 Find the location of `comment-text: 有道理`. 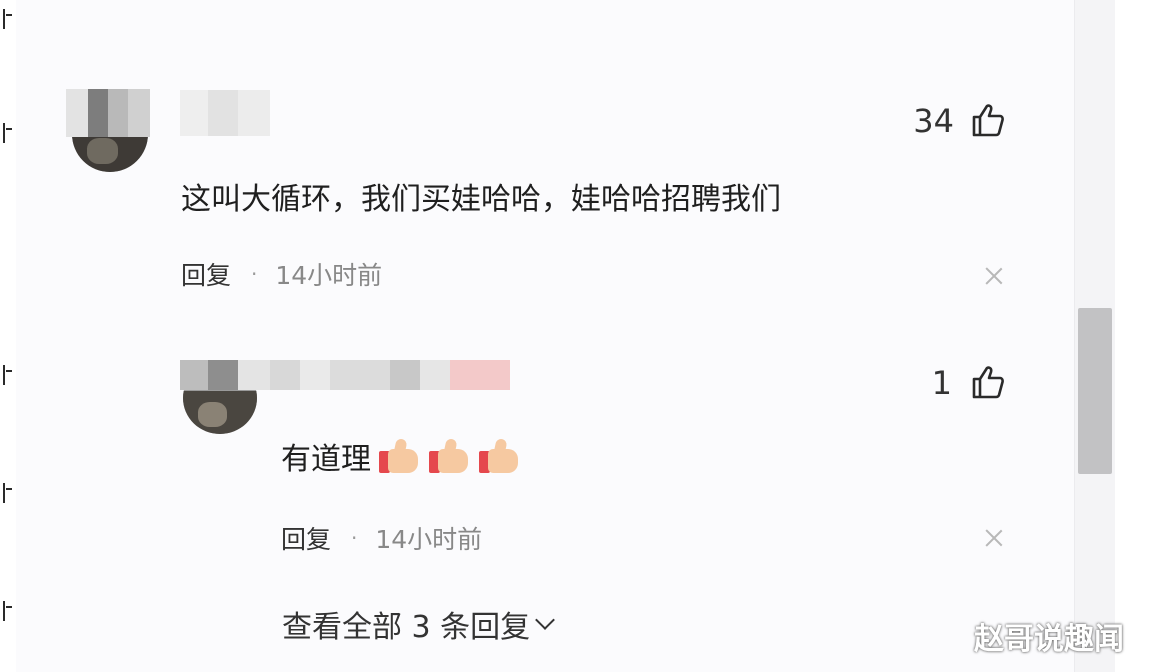

comment-text: 有道理 is located at coordinates (401, 456).